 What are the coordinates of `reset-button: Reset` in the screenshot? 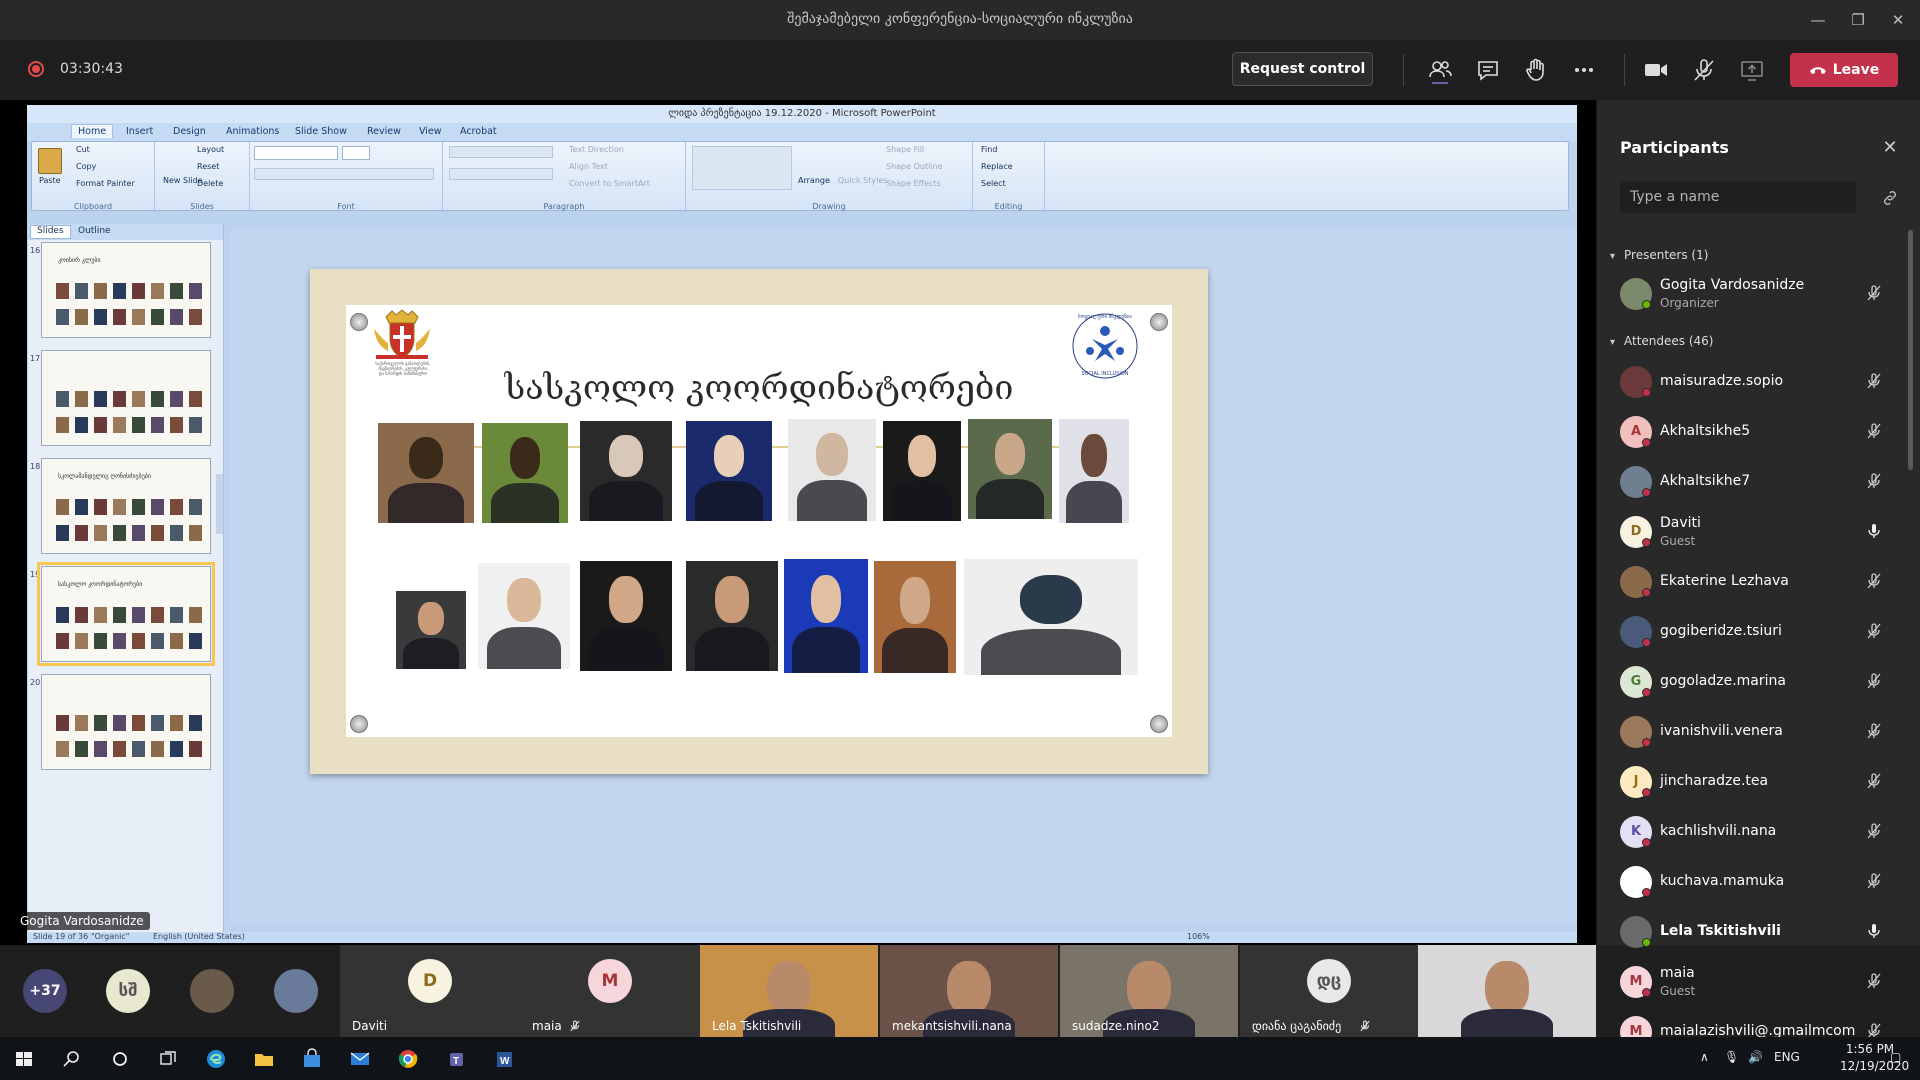 It's located at (208, 166).